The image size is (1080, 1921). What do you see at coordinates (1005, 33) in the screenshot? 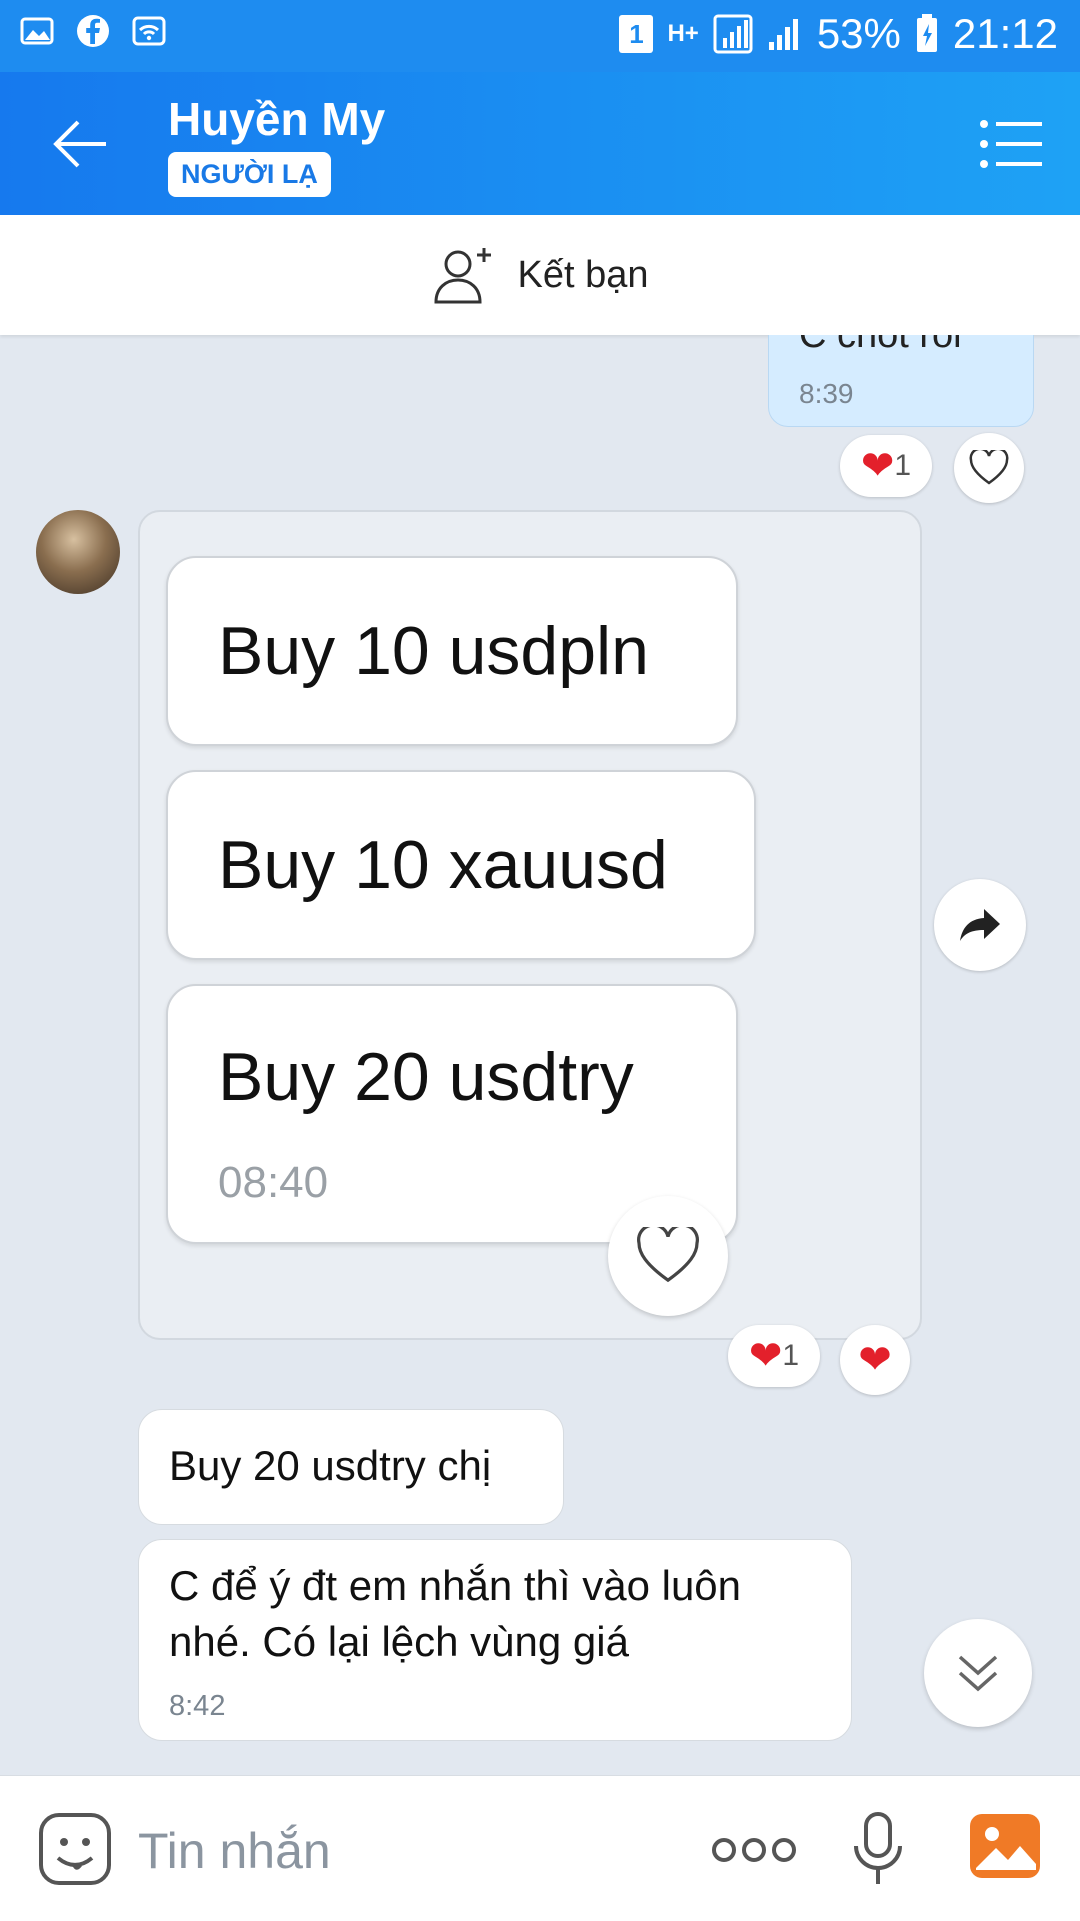
I see `clock: 21:12` at bounding box center [1005, 33].